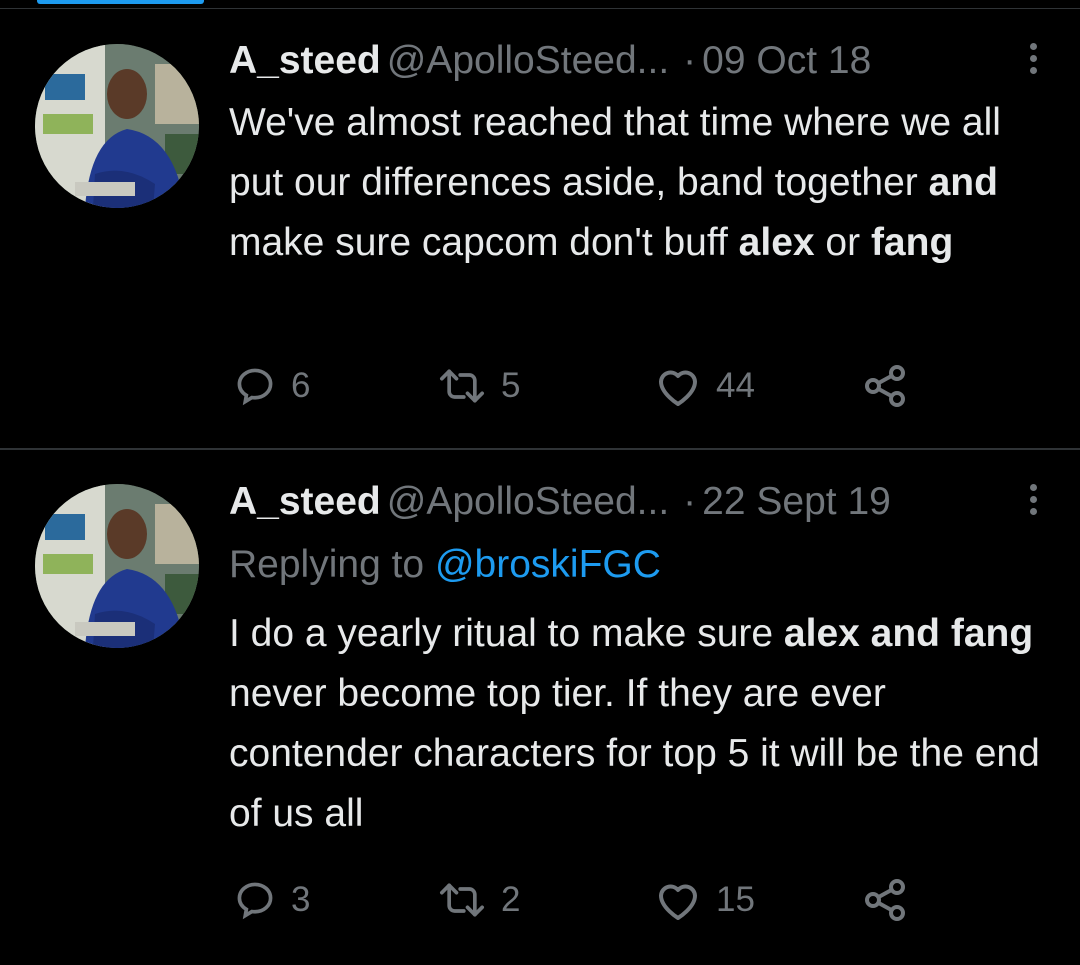  I want to click on retweet-button: 2, so click(478, 900).